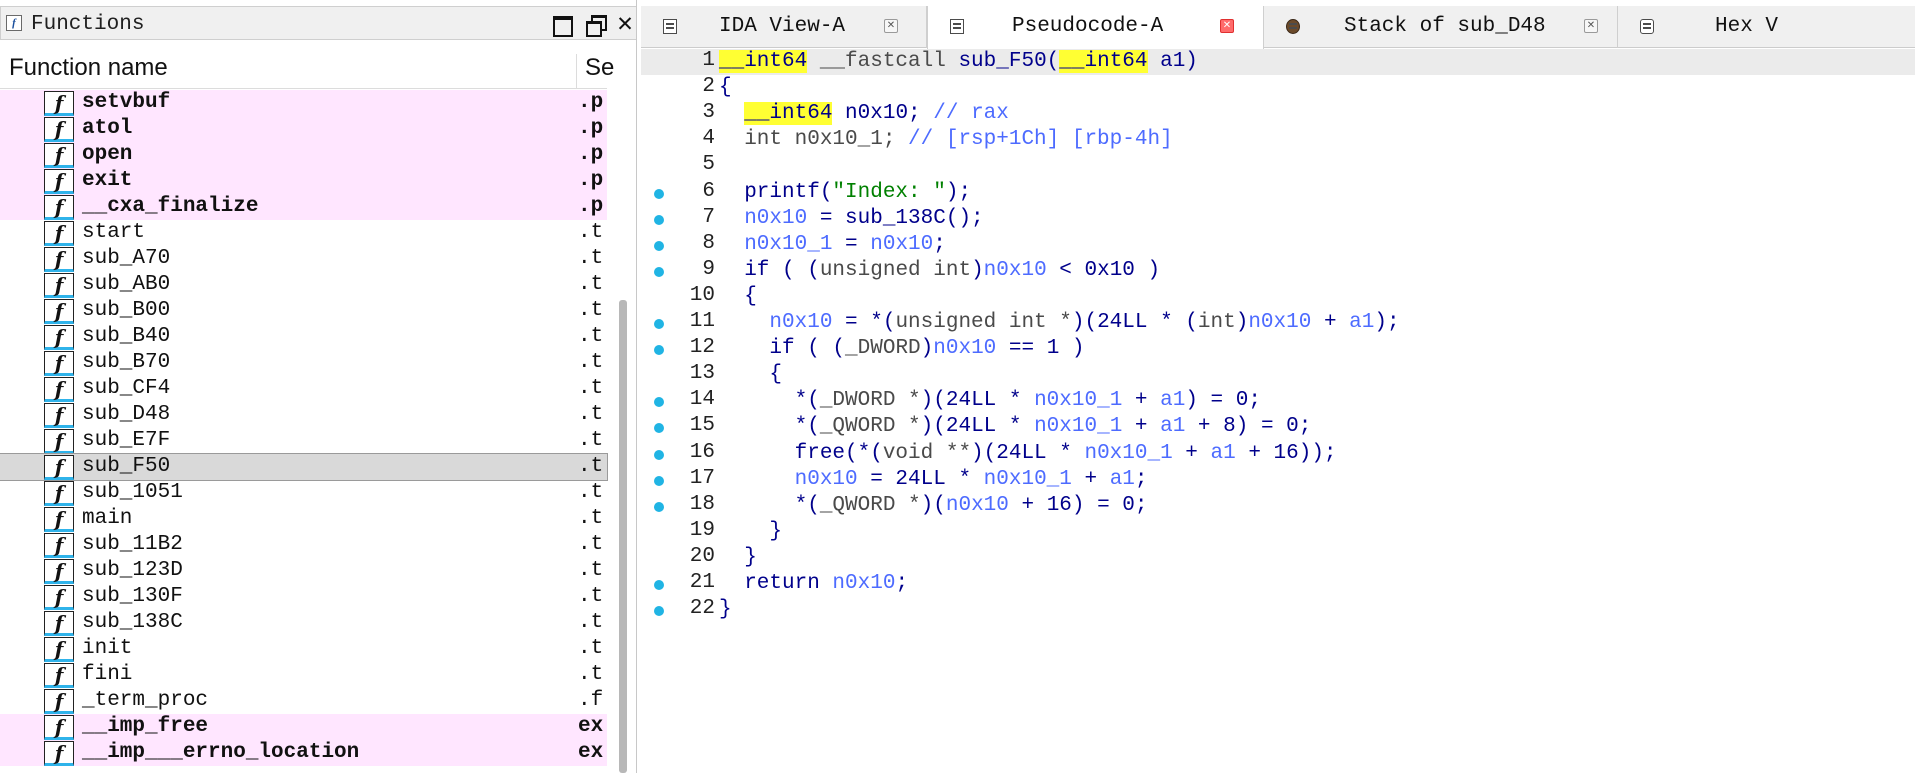 The width and height of the screenshot is (1915, 773). I want to click on code-text: {, so click(725, 88).